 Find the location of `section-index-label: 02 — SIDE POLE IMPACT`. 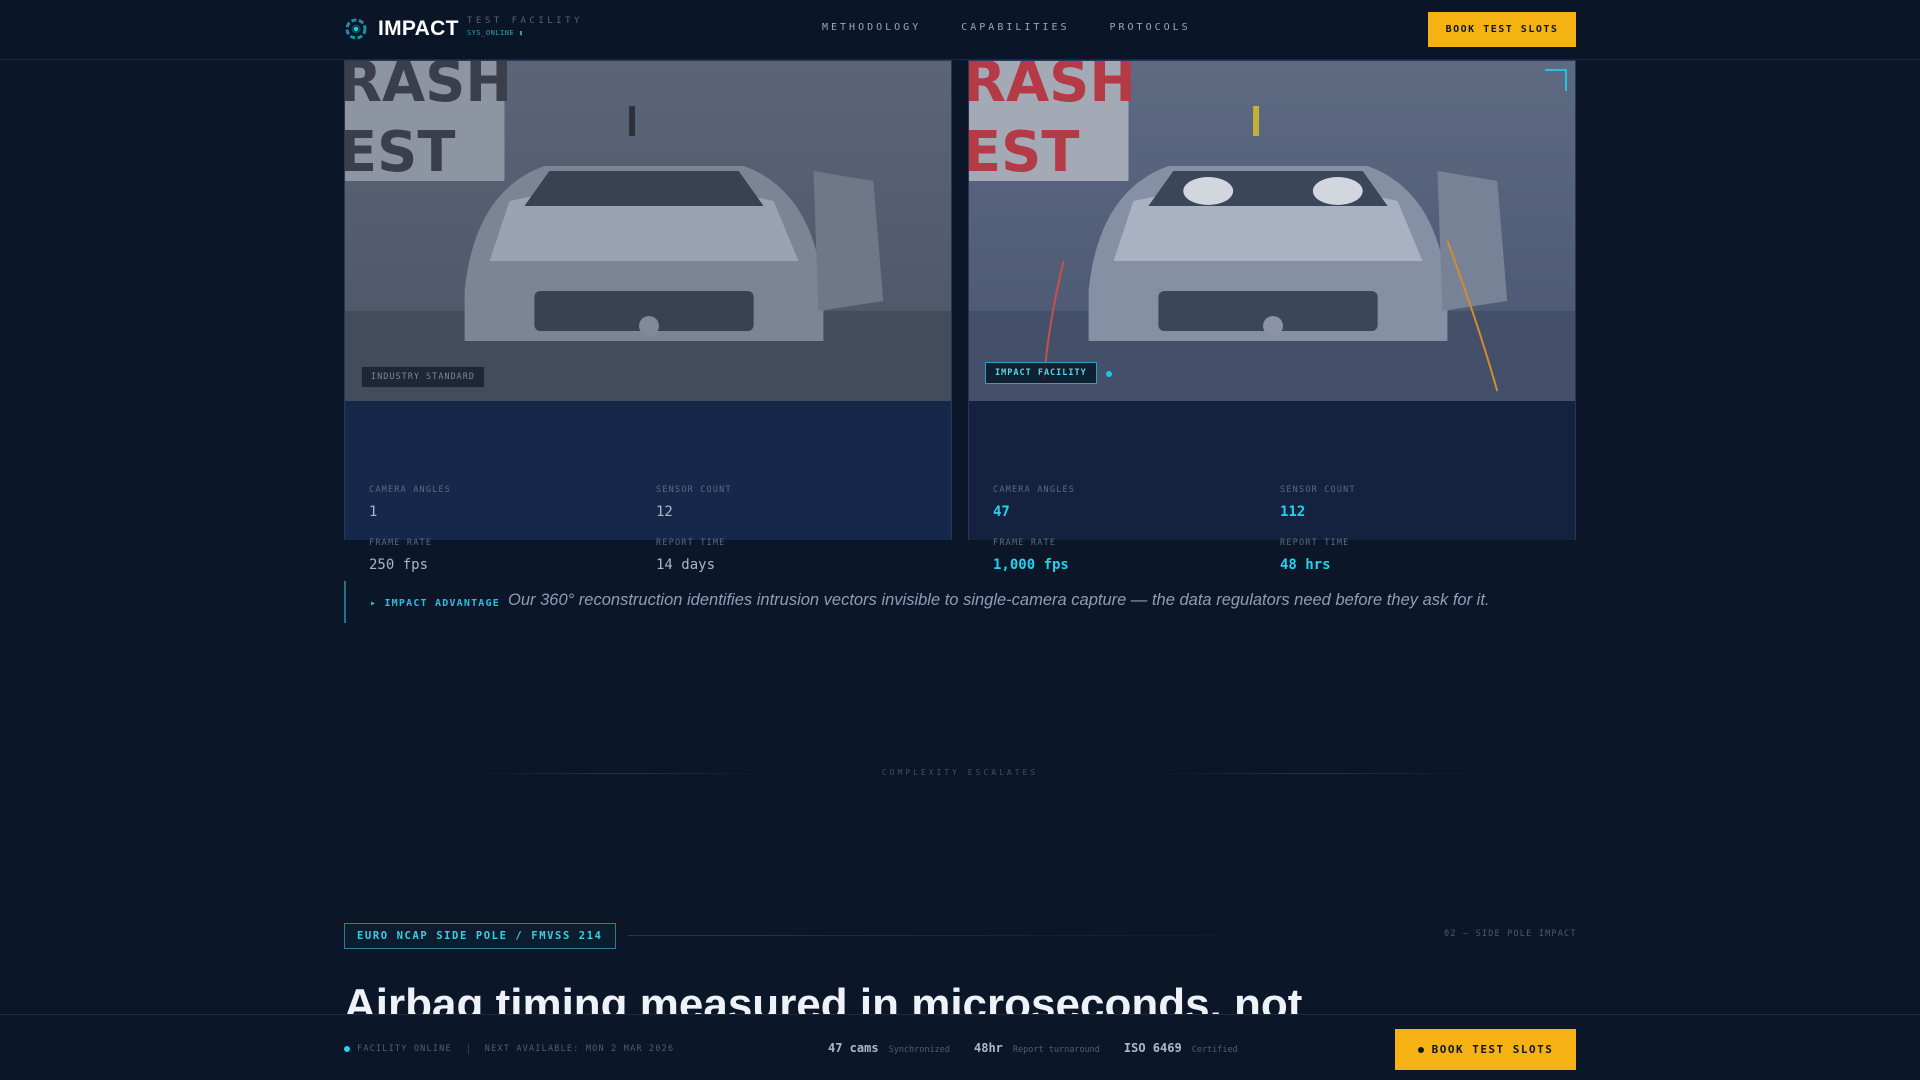

section-index-label: 02 — SIDE POLE IMPACT is located at coordinates (1510, 934).